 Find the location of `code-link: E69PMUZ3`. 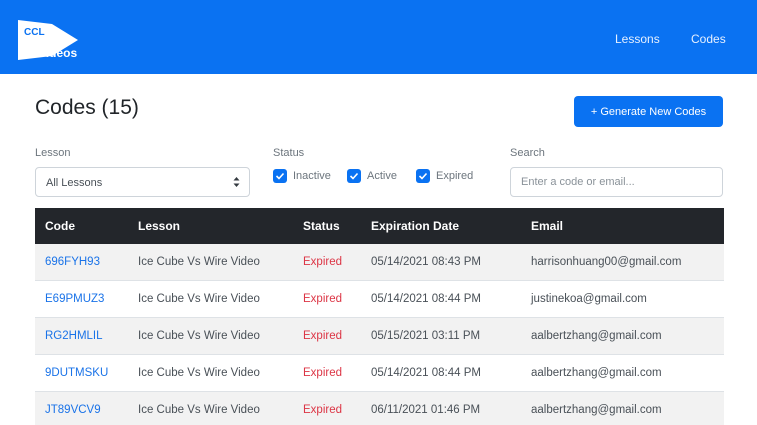

code-link: E69PMUZ3 is located at coordinates (74, 299).